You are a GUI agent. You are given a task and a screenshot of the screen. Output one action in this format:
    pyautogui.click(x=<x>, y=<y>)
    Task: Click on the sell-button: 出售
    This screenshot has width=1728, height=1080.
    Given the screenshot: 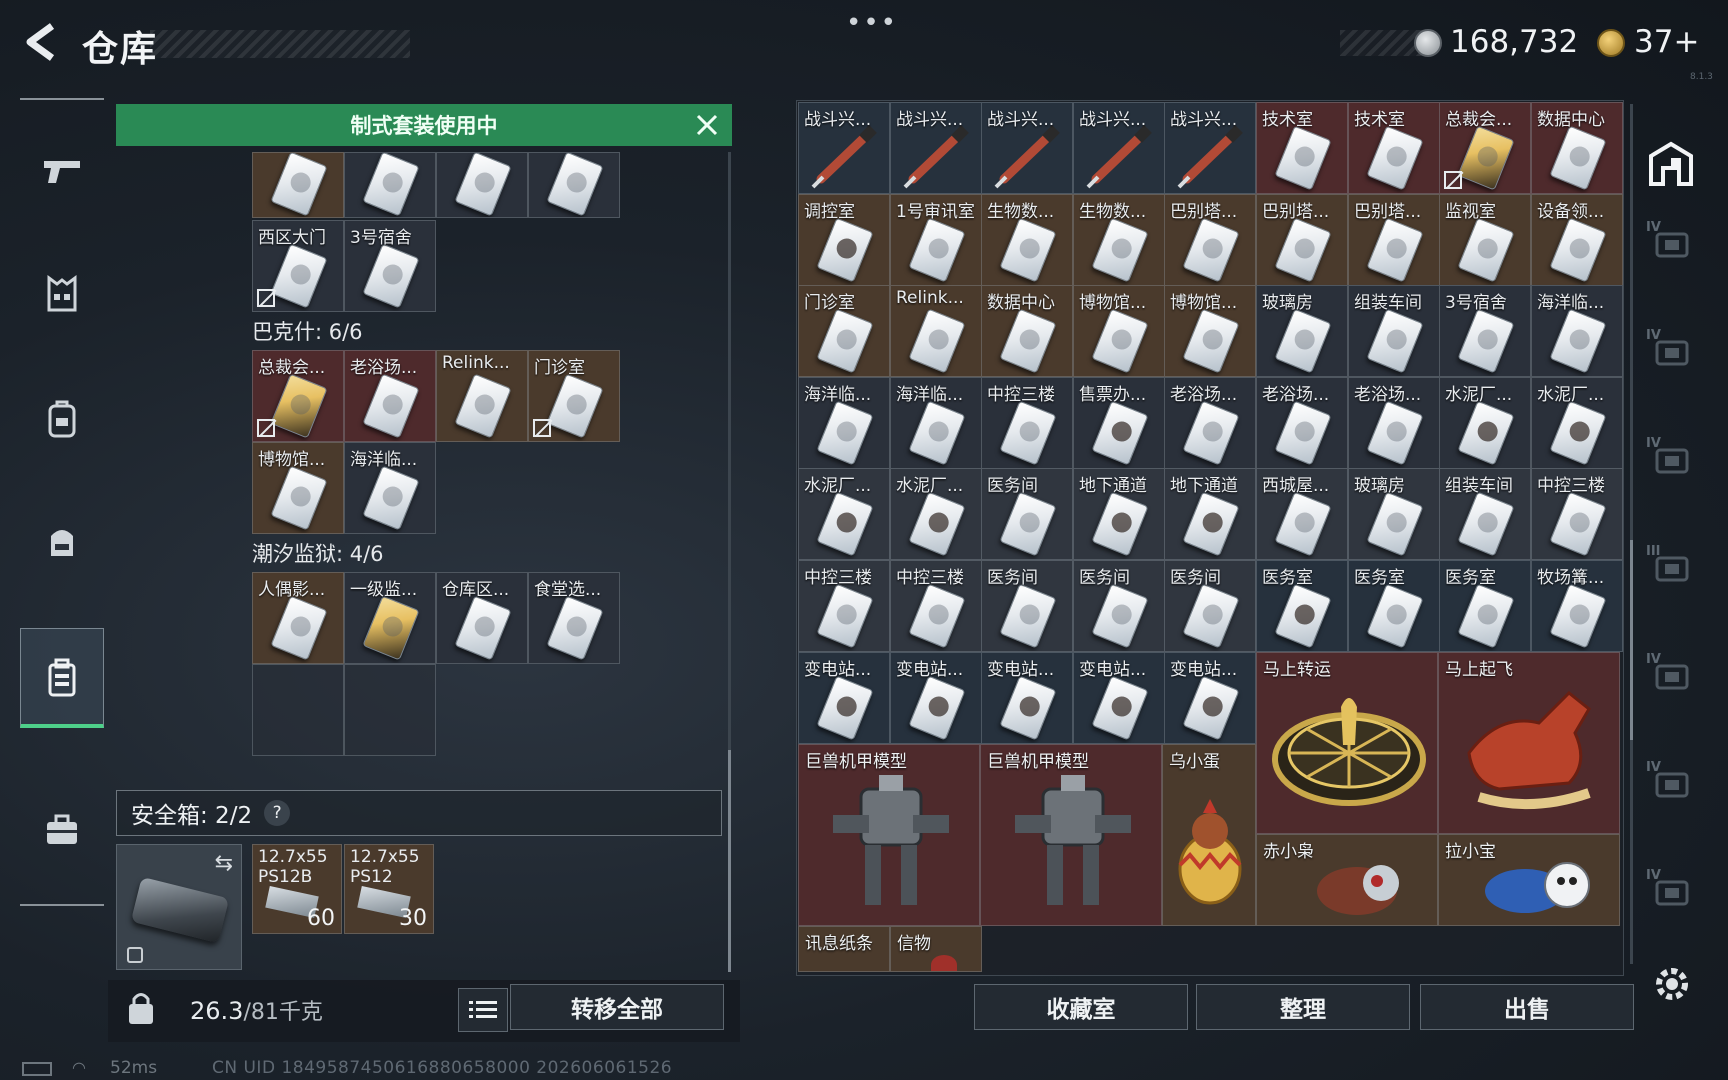 What is the action you would take?
    pyautogui.click(x=1527, y=1007)
    